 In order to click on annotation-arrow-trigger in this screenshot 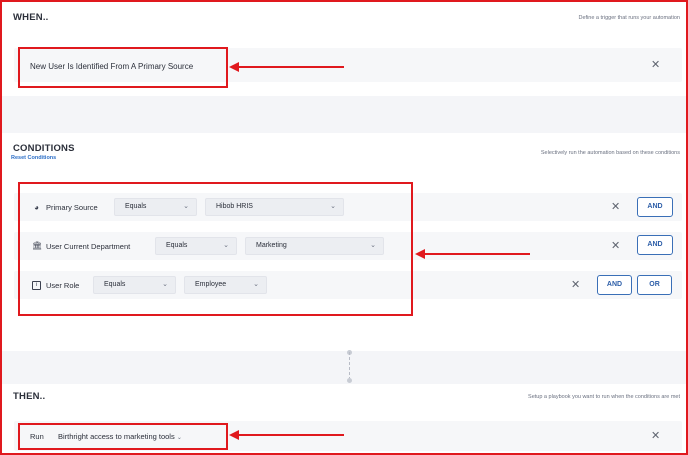, I will do `click(286, 67)`.